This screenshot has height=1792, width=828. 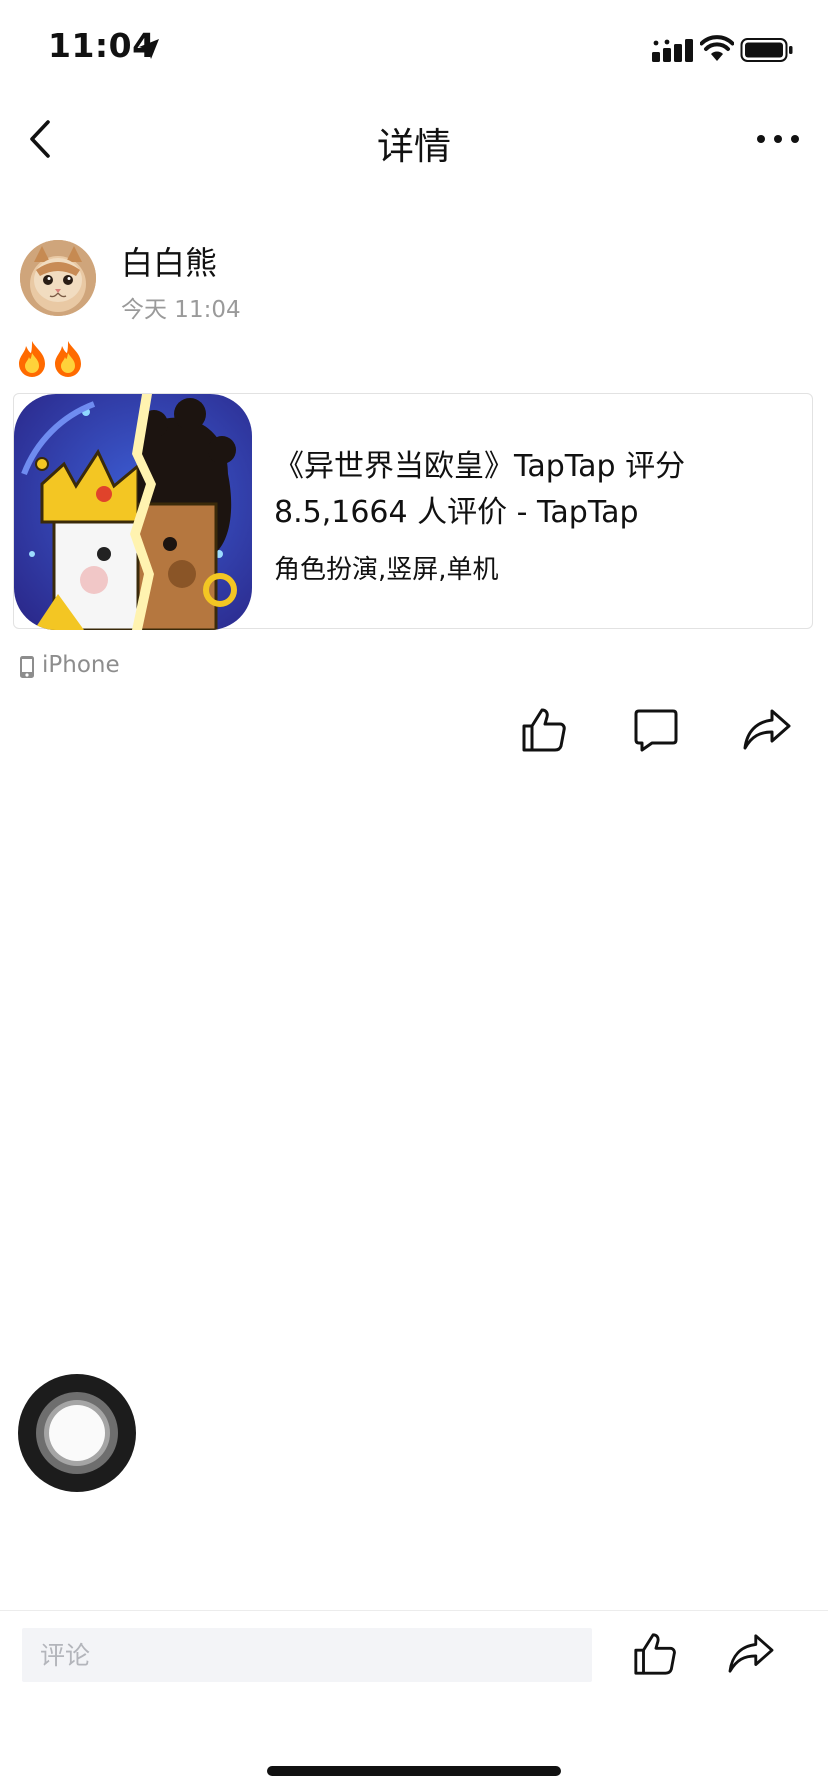 I want to click on device-label: iPhone, so click(x=81, y=665).